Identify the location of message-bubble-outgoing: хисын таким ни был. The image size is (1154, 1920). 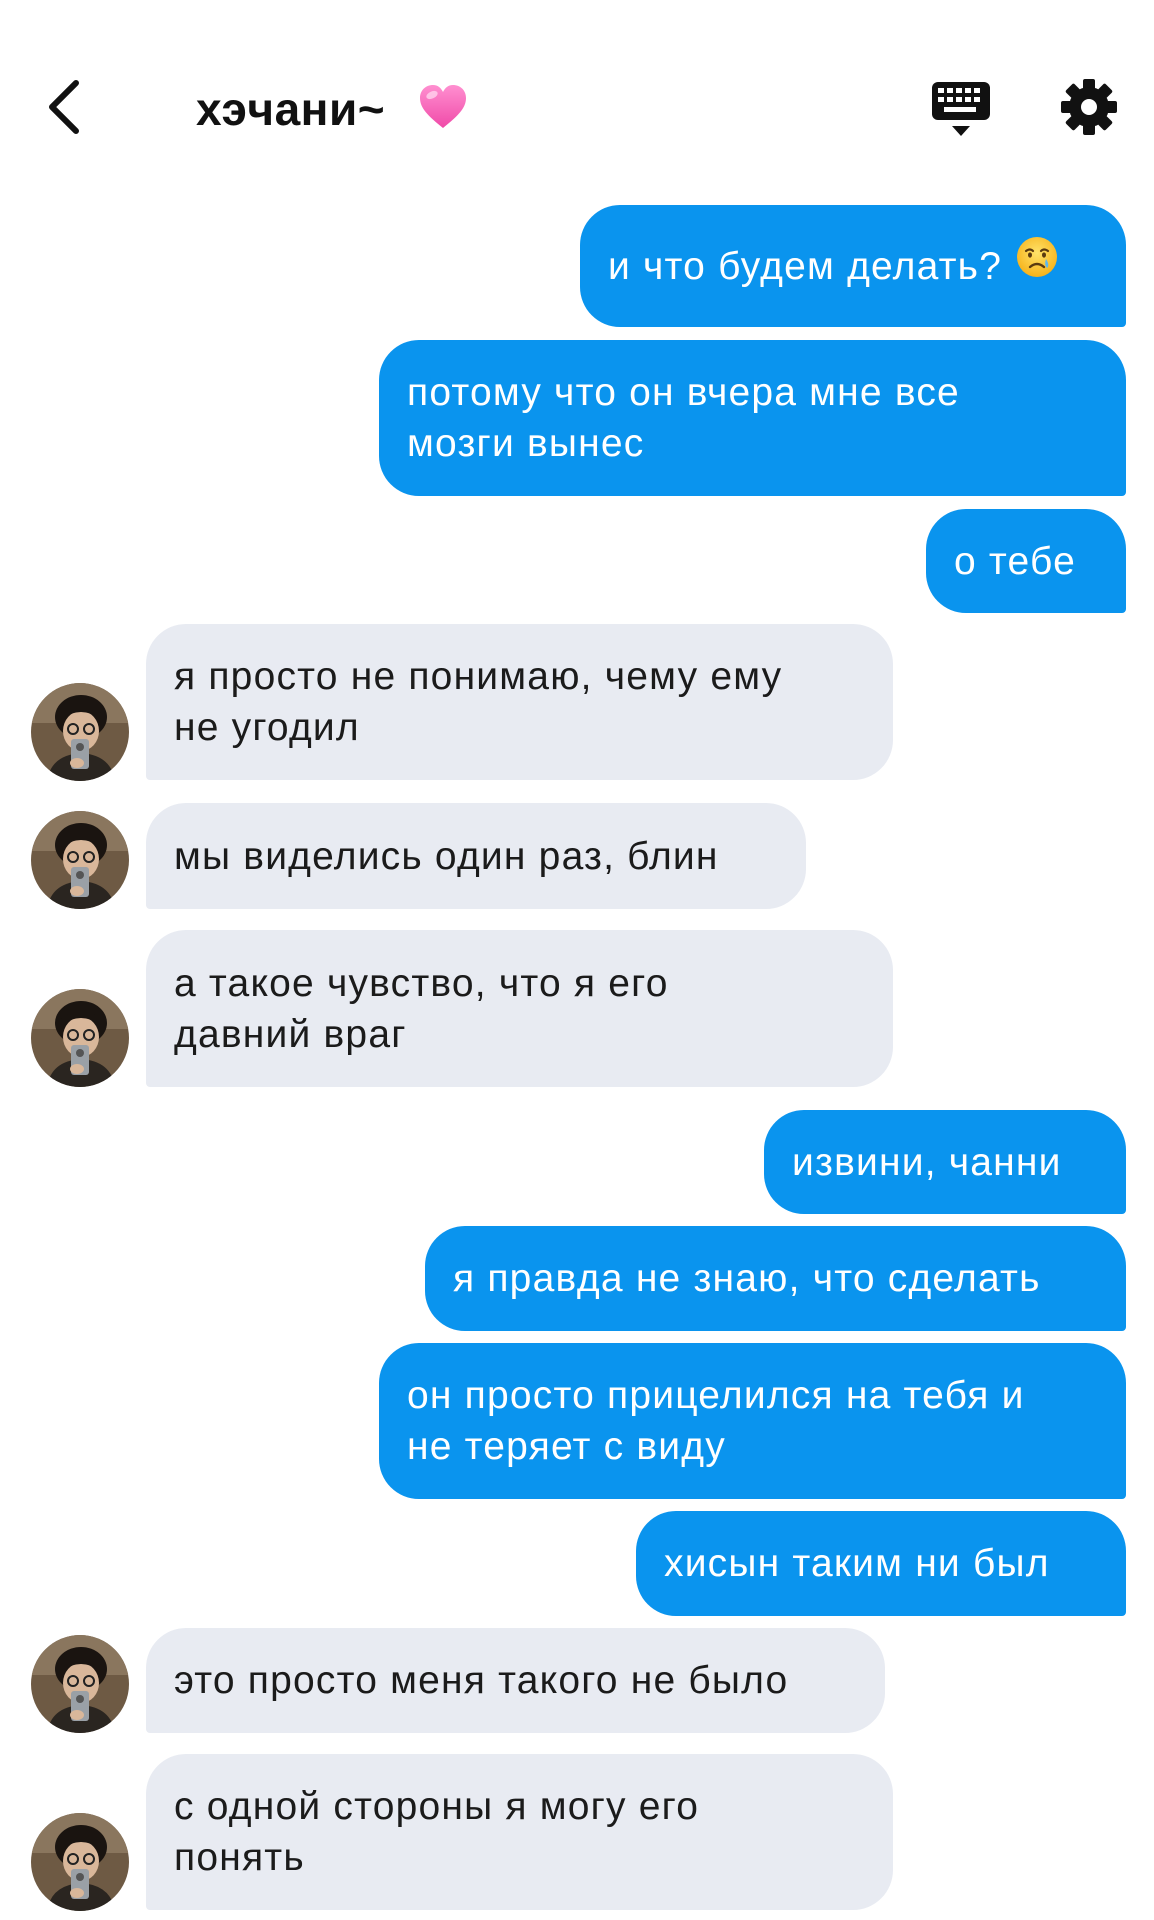
(881, 1563).